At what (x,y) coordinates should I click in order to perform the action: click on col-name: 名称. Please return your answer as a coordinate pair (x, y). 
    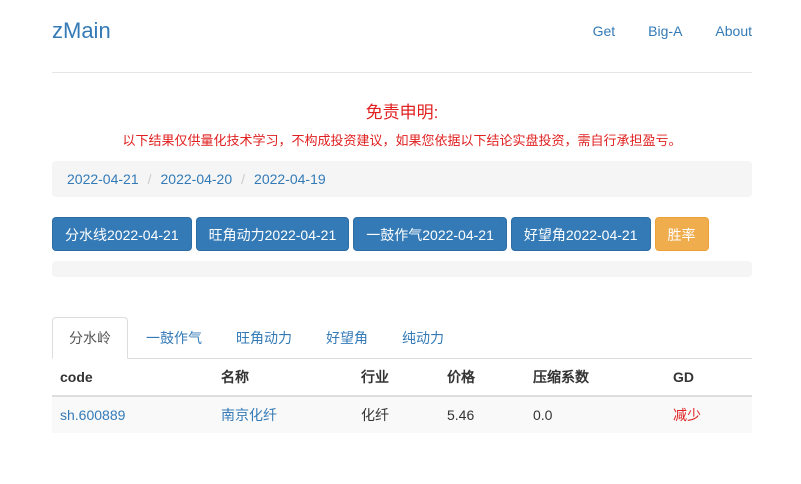
    Looking at the image, I should click on (283, 378).